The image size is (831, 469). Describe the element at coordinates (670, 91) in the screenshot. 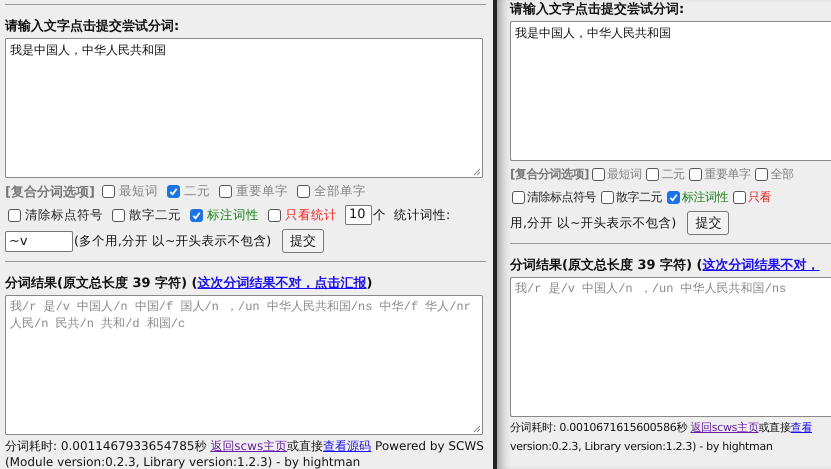

I see `text-input-area: 我是中国人，中华人民共和国` at that location.